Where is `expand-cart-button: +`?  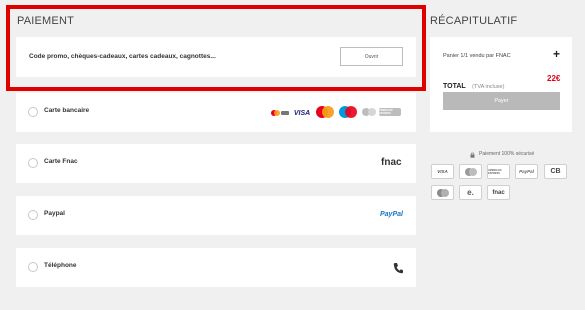
expand-cart-button: + is located at coordinates (556, 54).